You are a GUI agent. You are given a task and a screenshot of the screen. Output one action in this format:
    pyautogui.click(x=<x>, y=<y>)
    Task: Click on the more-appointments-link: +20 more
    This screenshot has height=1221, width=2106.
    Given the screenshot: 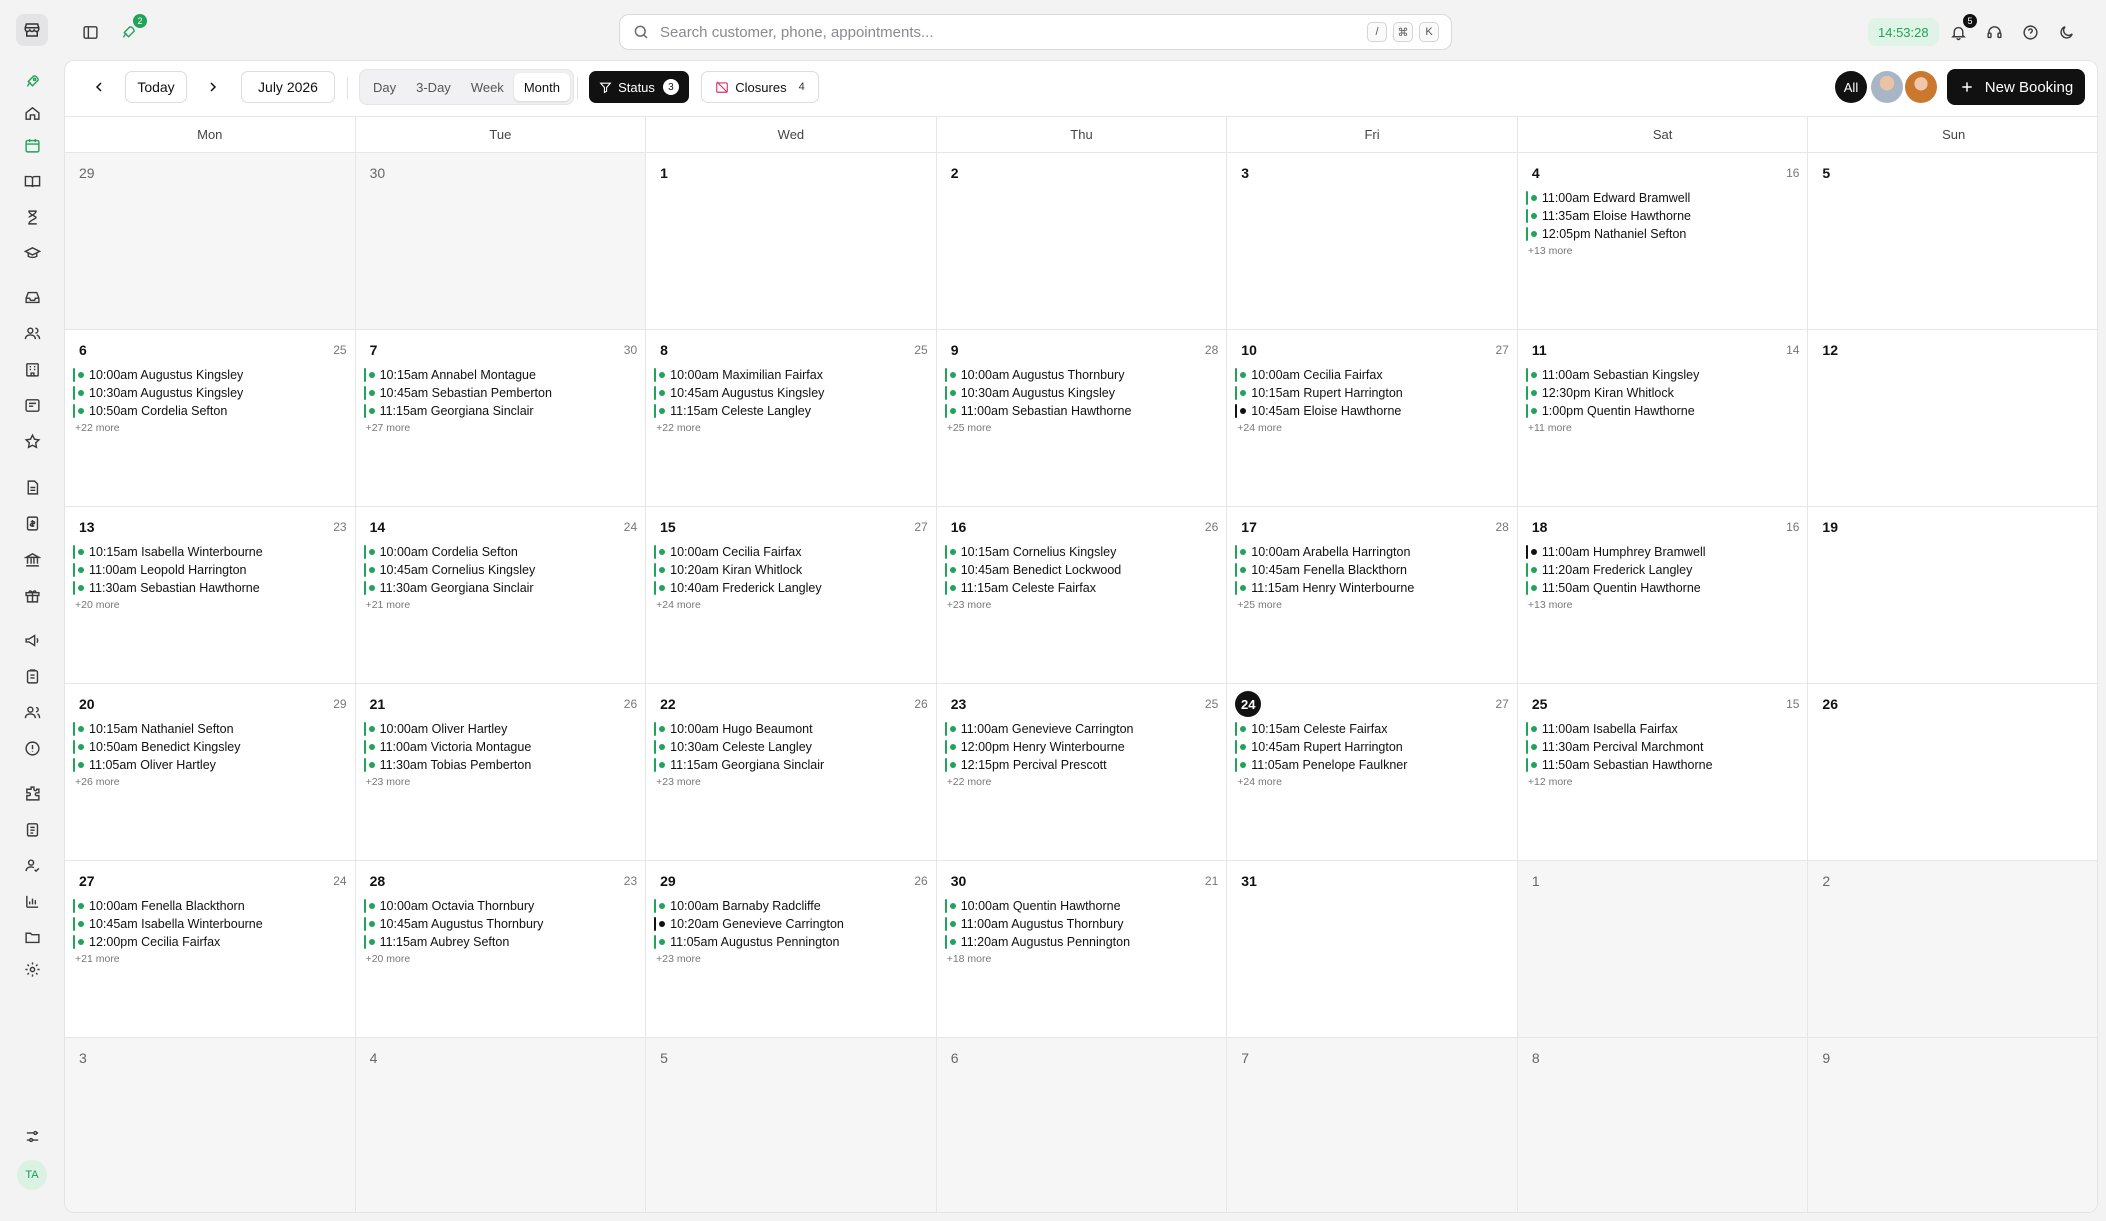 What is the action you would take?
    pyautogui.click(x=211, y=605)
    